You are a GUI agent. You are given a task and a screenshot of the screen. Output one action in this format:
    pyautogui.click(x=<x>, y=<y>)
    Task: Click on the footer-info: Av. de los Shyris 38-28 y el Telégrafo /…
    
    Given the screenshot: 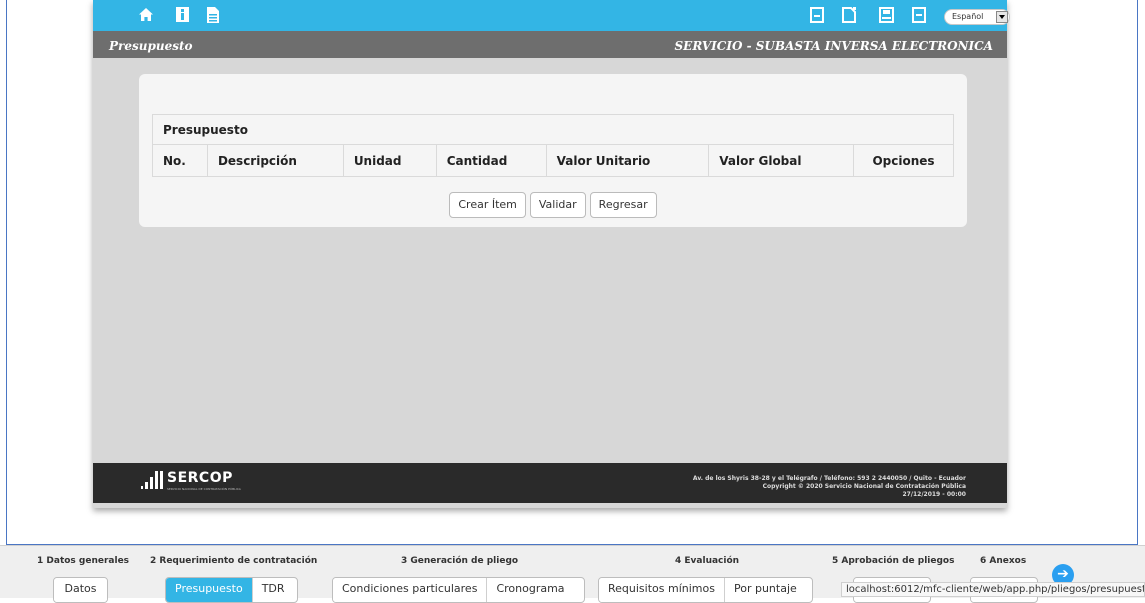 What is the action you would take?
    pyautogui.click(x=829, y=487)
    